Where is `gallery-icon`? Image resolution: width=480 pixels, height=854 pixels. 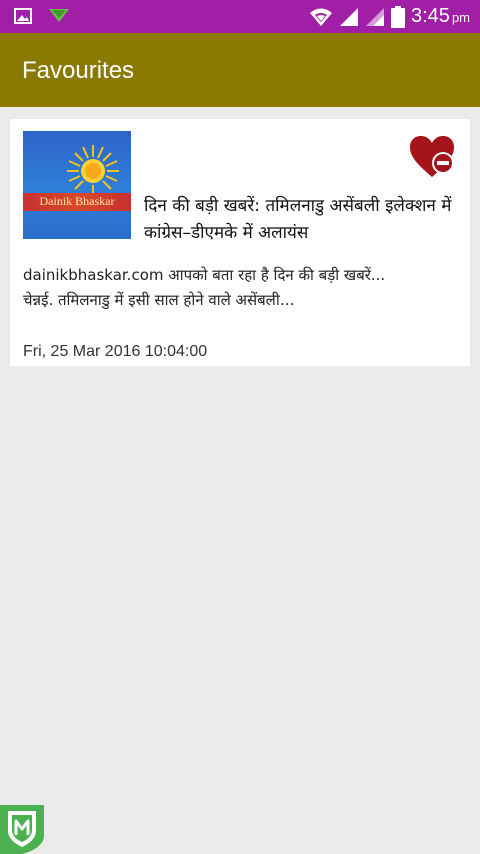
gallery-icon is located at coordinates (23, 16).